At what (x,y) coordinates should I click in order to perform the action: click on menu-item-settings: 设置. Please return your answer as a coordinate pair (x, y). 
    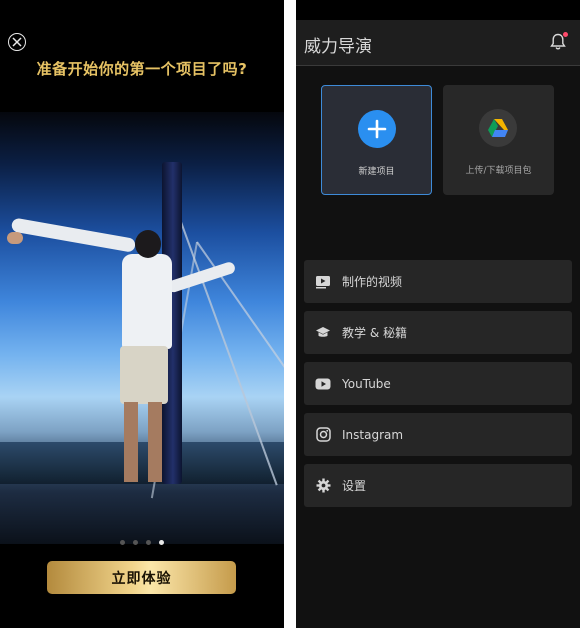
    Looking at the image, I should click on (438, 485).